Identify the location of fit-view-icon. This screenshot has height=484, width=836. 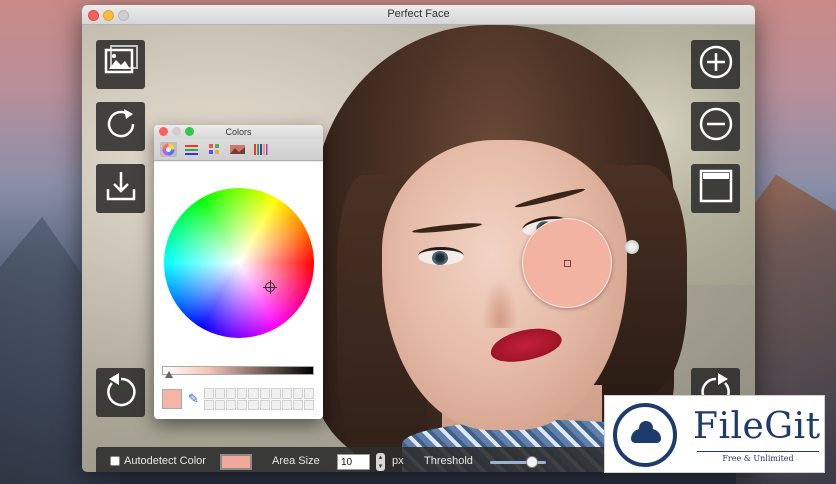
(716, 188).